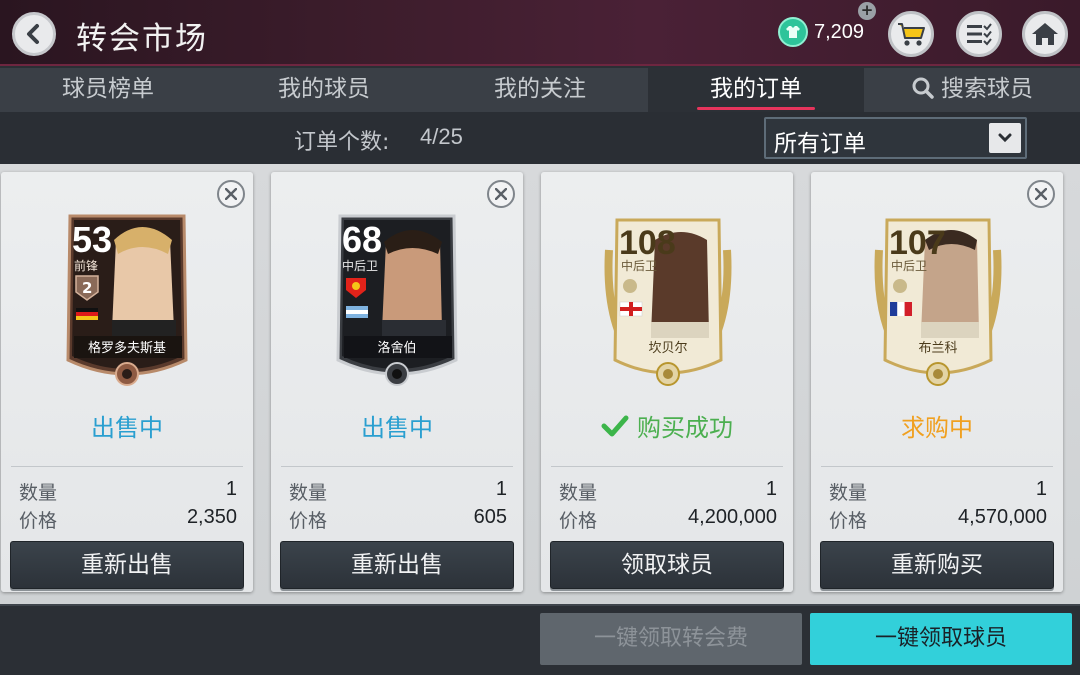 Image resolution: width=1080 pixels, height=675 pixels. What do you see at coordinates (1002, 517) in the screenshot?
I see `price-value: 4,570,000` at bounding box center [1002, 517].